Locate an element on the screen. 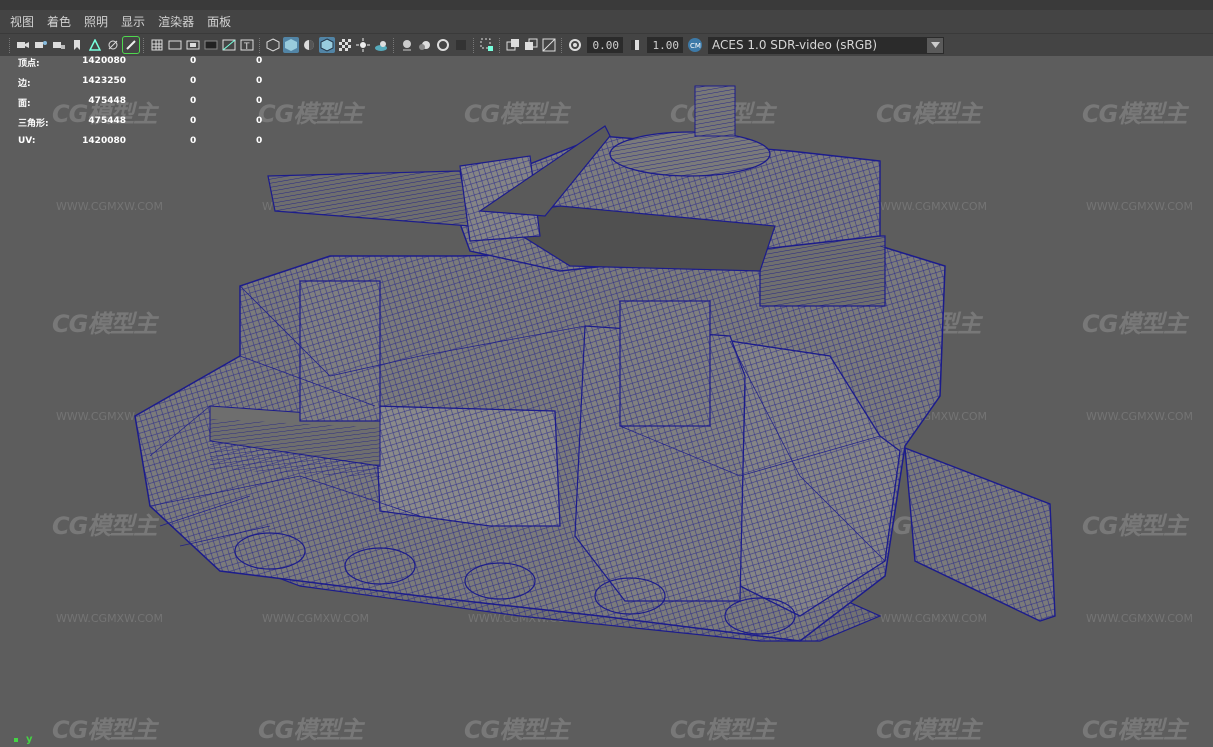 This screenshot has width=1213, height=747. menu-panels: 面板 is located at coordinates (219, 22).